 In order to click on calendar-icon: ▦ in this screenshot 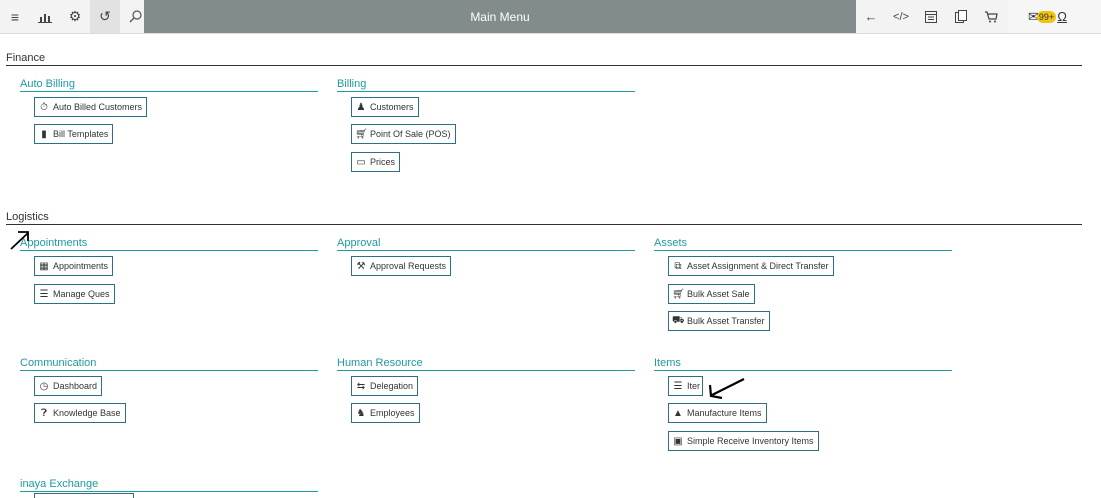, I will do `click(44, 266)`.